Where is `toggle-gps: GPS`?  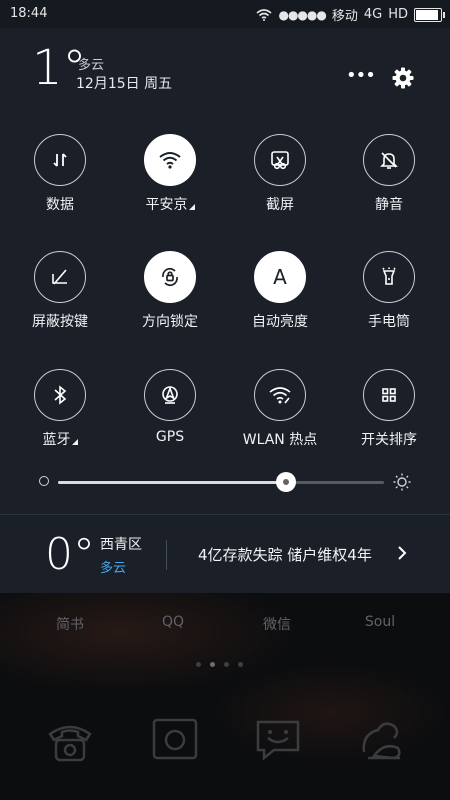 toggle-gps: GPS is located at coordinates (170, 407).